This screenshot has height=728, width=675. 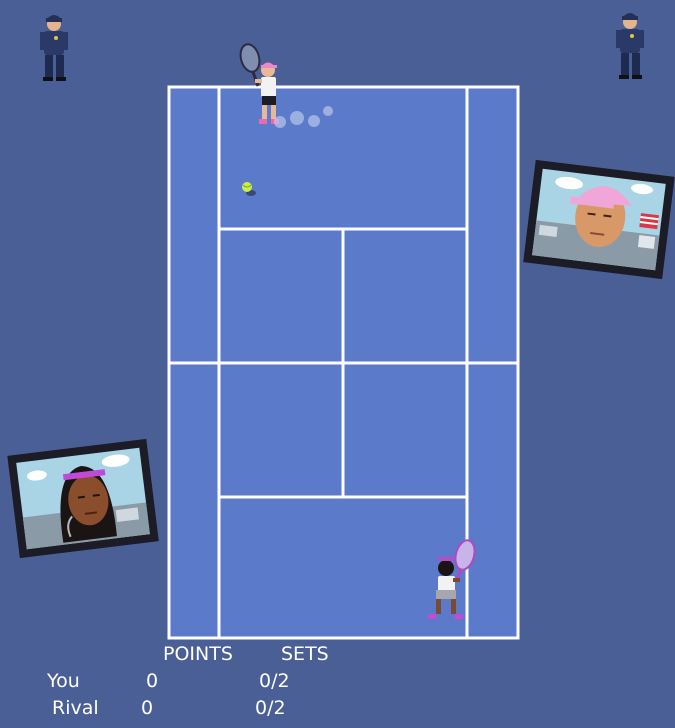 I want to click on you-sets: 0/2, so click(x=274, y=681).